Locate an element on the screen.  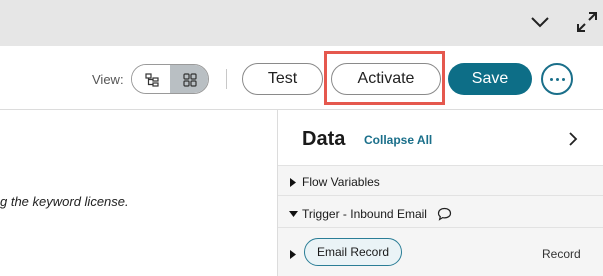
comment-icon is located at coordinates (444, 214).